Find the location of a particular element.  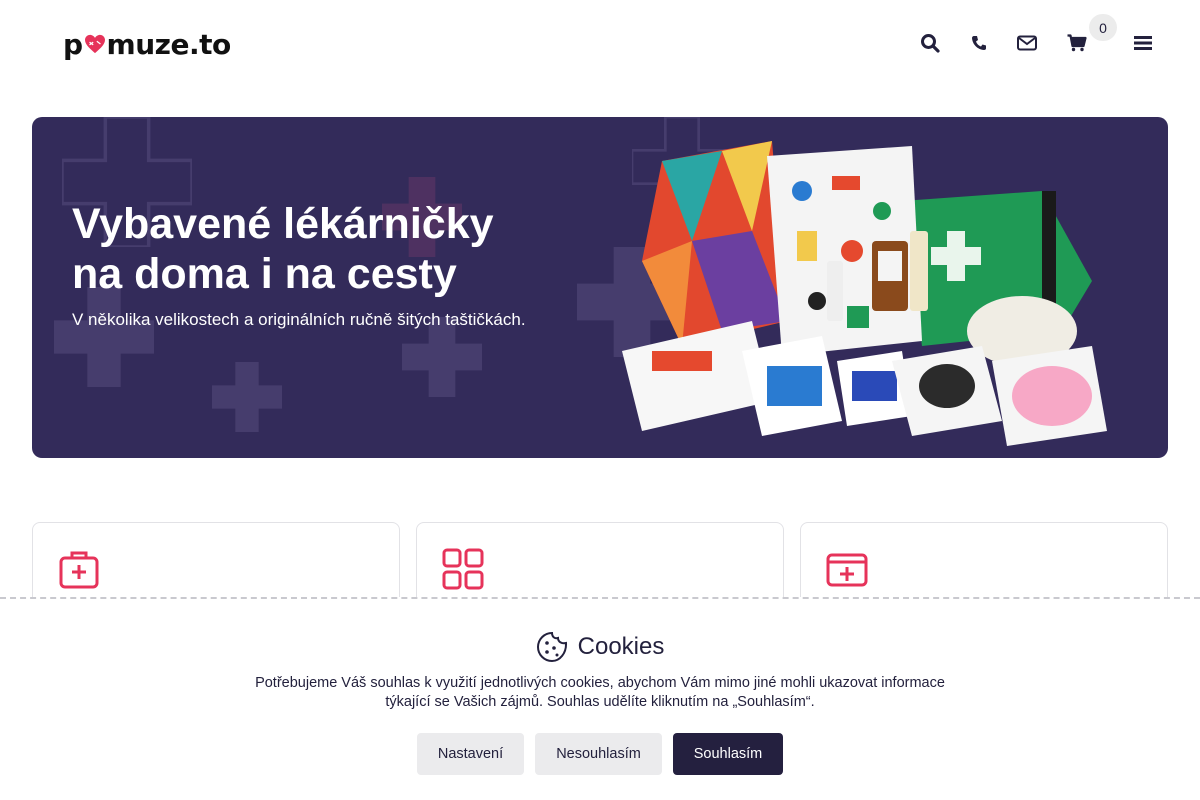

phone-icon is located at coordinates (979, 43).